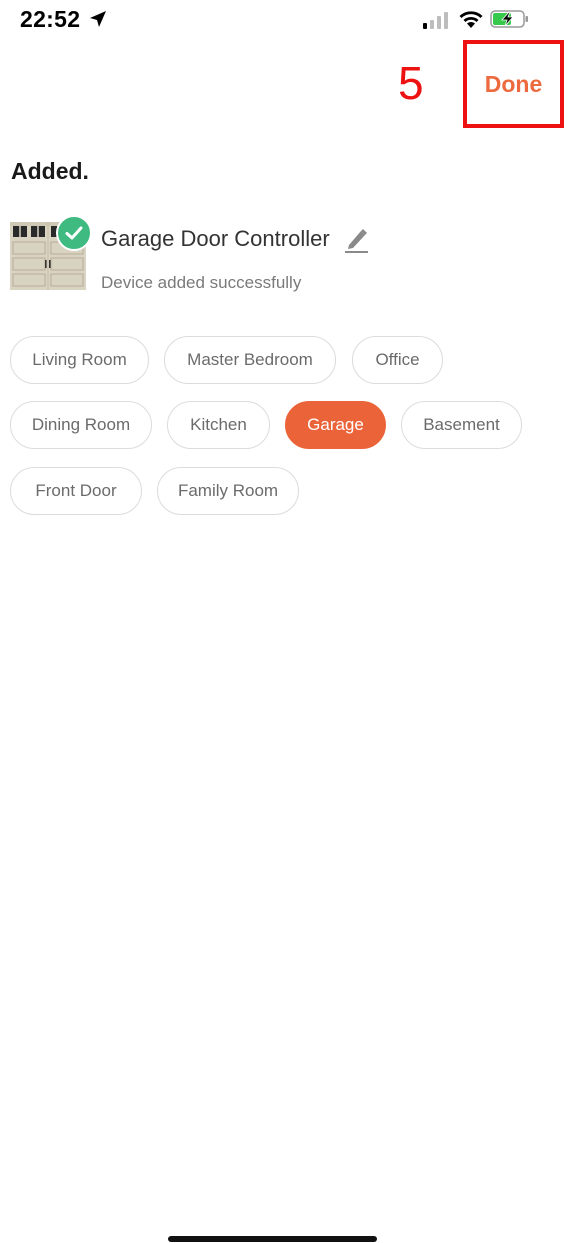 The width and height of the screenshot is (576, 1243). I want to click on device-status: Device added successfully, so click(201, 282).